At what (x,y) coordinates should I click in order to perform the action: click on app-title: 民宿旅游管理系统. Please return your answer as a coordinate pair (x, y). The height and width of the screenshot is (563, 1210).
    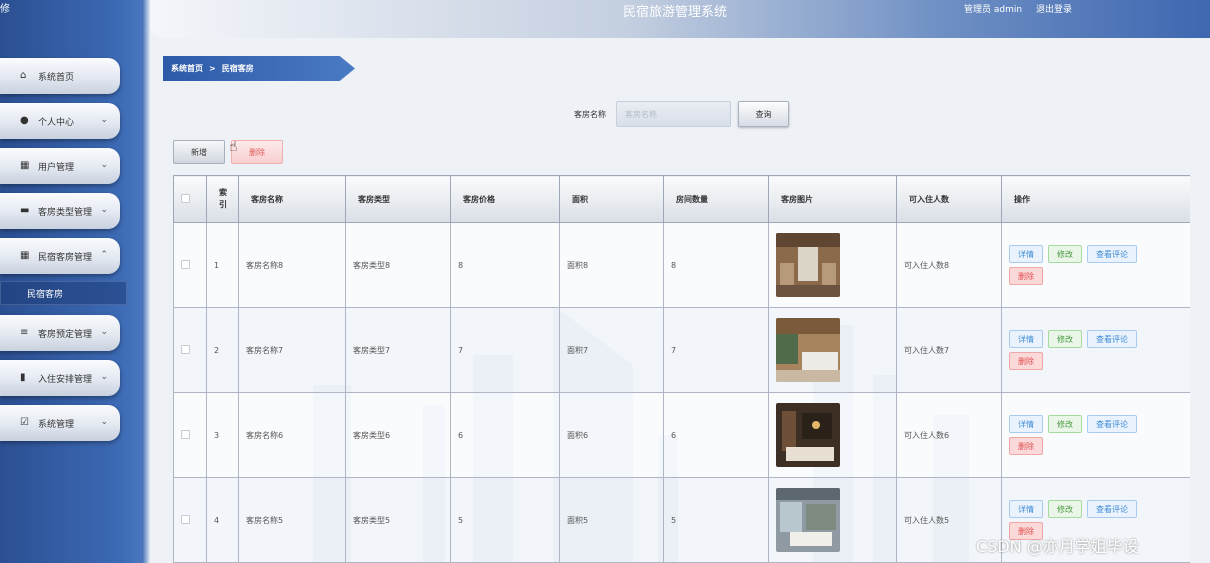
    Looking at the image, I should click on (675, 12).